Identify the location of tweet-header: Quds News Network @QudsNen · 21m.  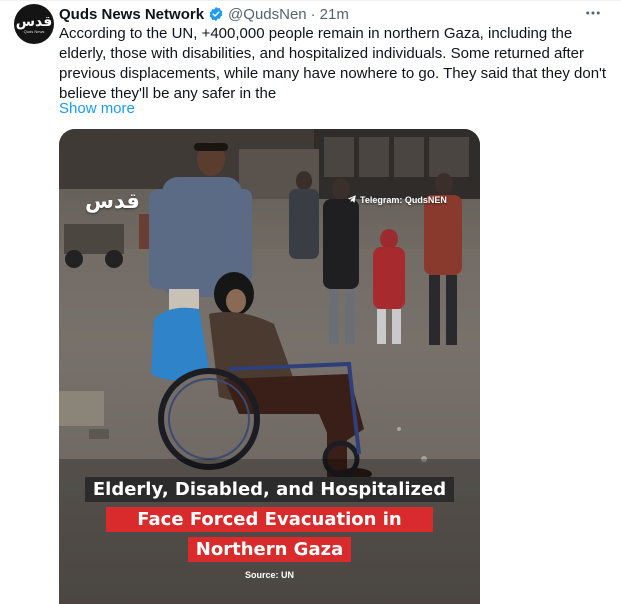
(204, 14).